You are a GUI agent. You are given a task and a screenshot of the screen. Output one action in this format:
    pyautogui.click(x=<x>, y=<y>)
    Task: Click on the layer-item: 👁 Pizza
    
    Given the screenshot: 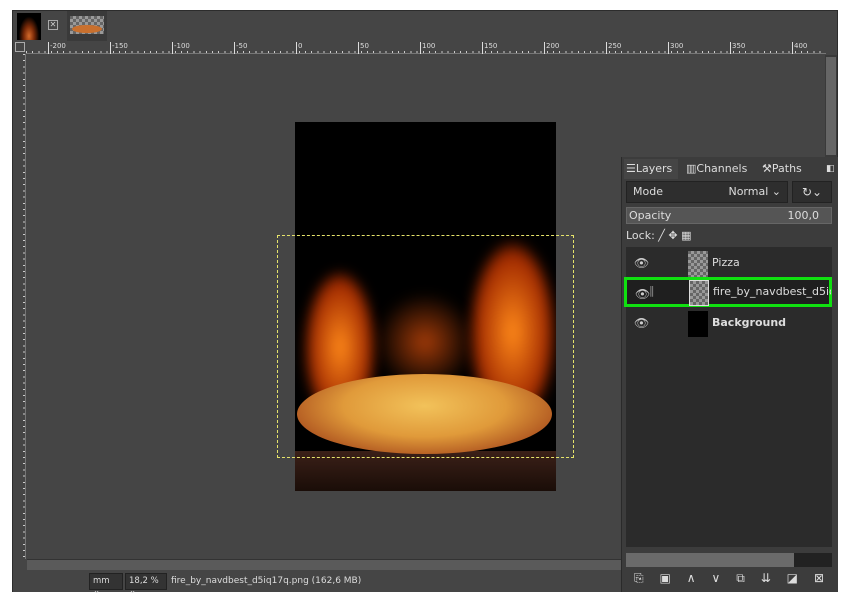 What is the action you would take?
    pyautogui.click(x=729, y=263)
    